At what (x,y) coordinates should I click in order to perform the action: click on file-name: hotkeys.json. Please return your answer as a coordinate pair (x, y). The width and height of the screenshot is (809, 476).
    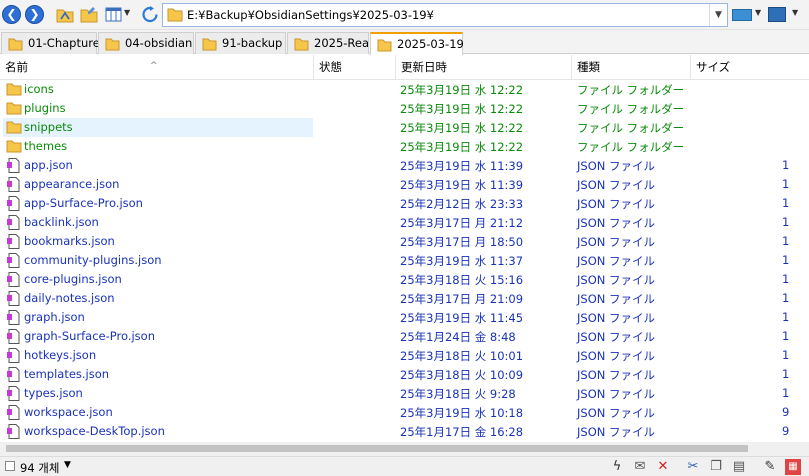
    Looking at the image, I should click on (60, 355).